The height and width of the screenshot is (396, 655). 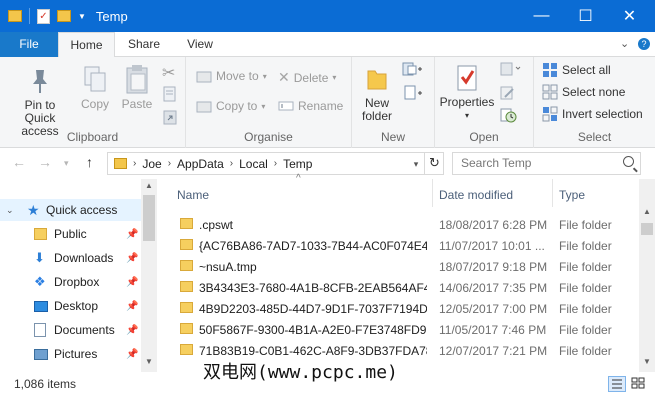 I want to click on edit-icon, so click(x=508, y=93).